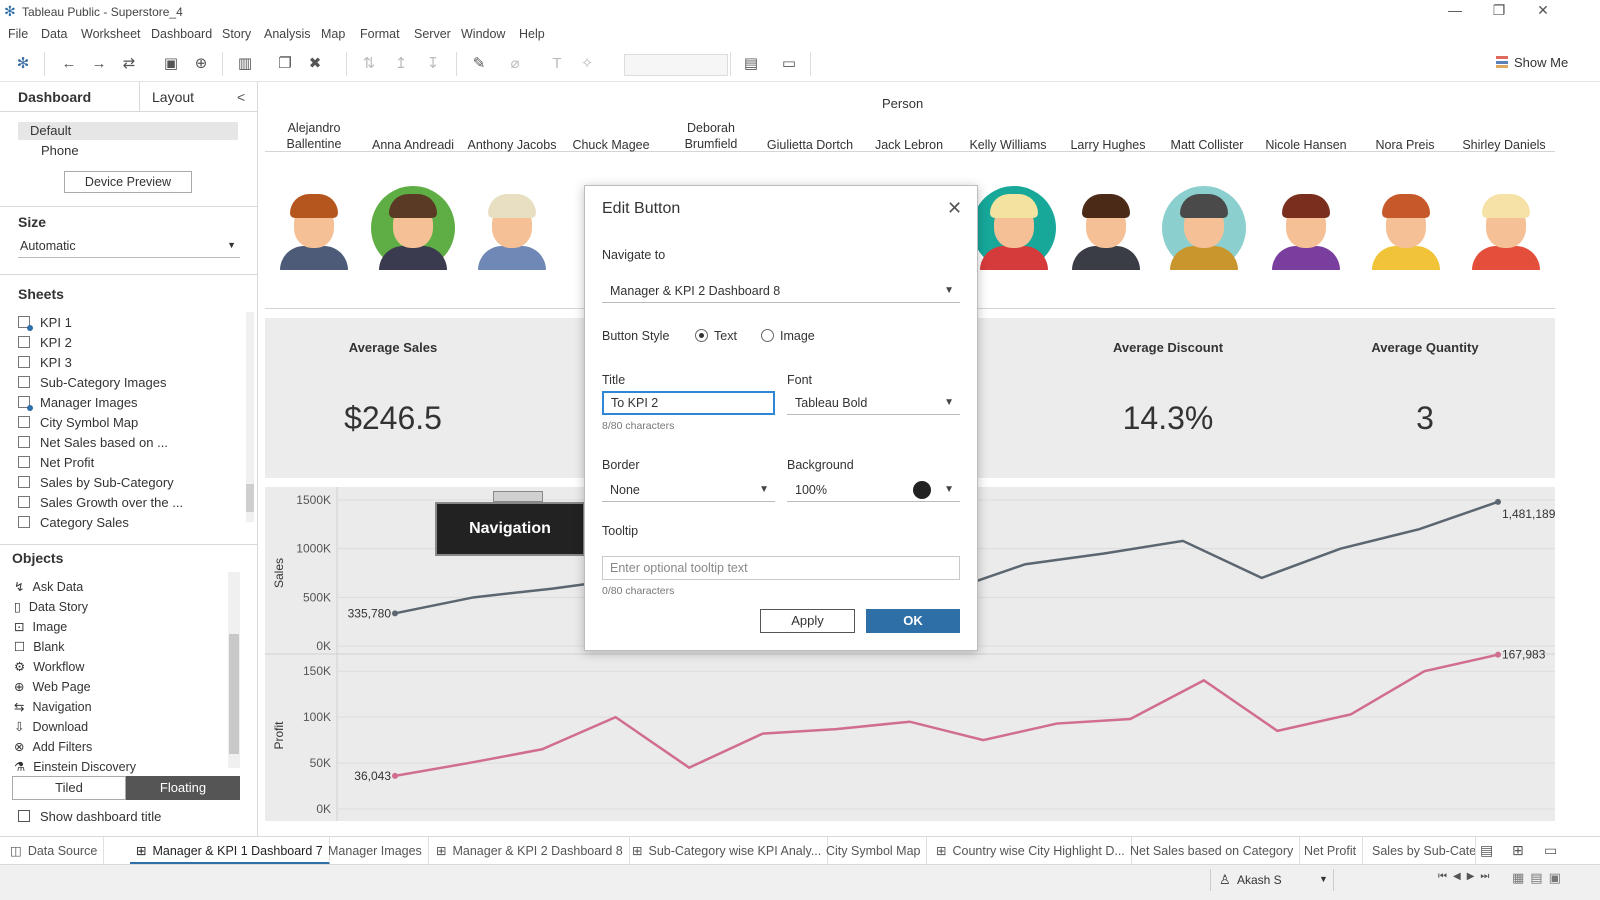  Describe the element at coordinates (245, 64) in the screenshot. I see `new-worksheet-icon: ▥` at that location.